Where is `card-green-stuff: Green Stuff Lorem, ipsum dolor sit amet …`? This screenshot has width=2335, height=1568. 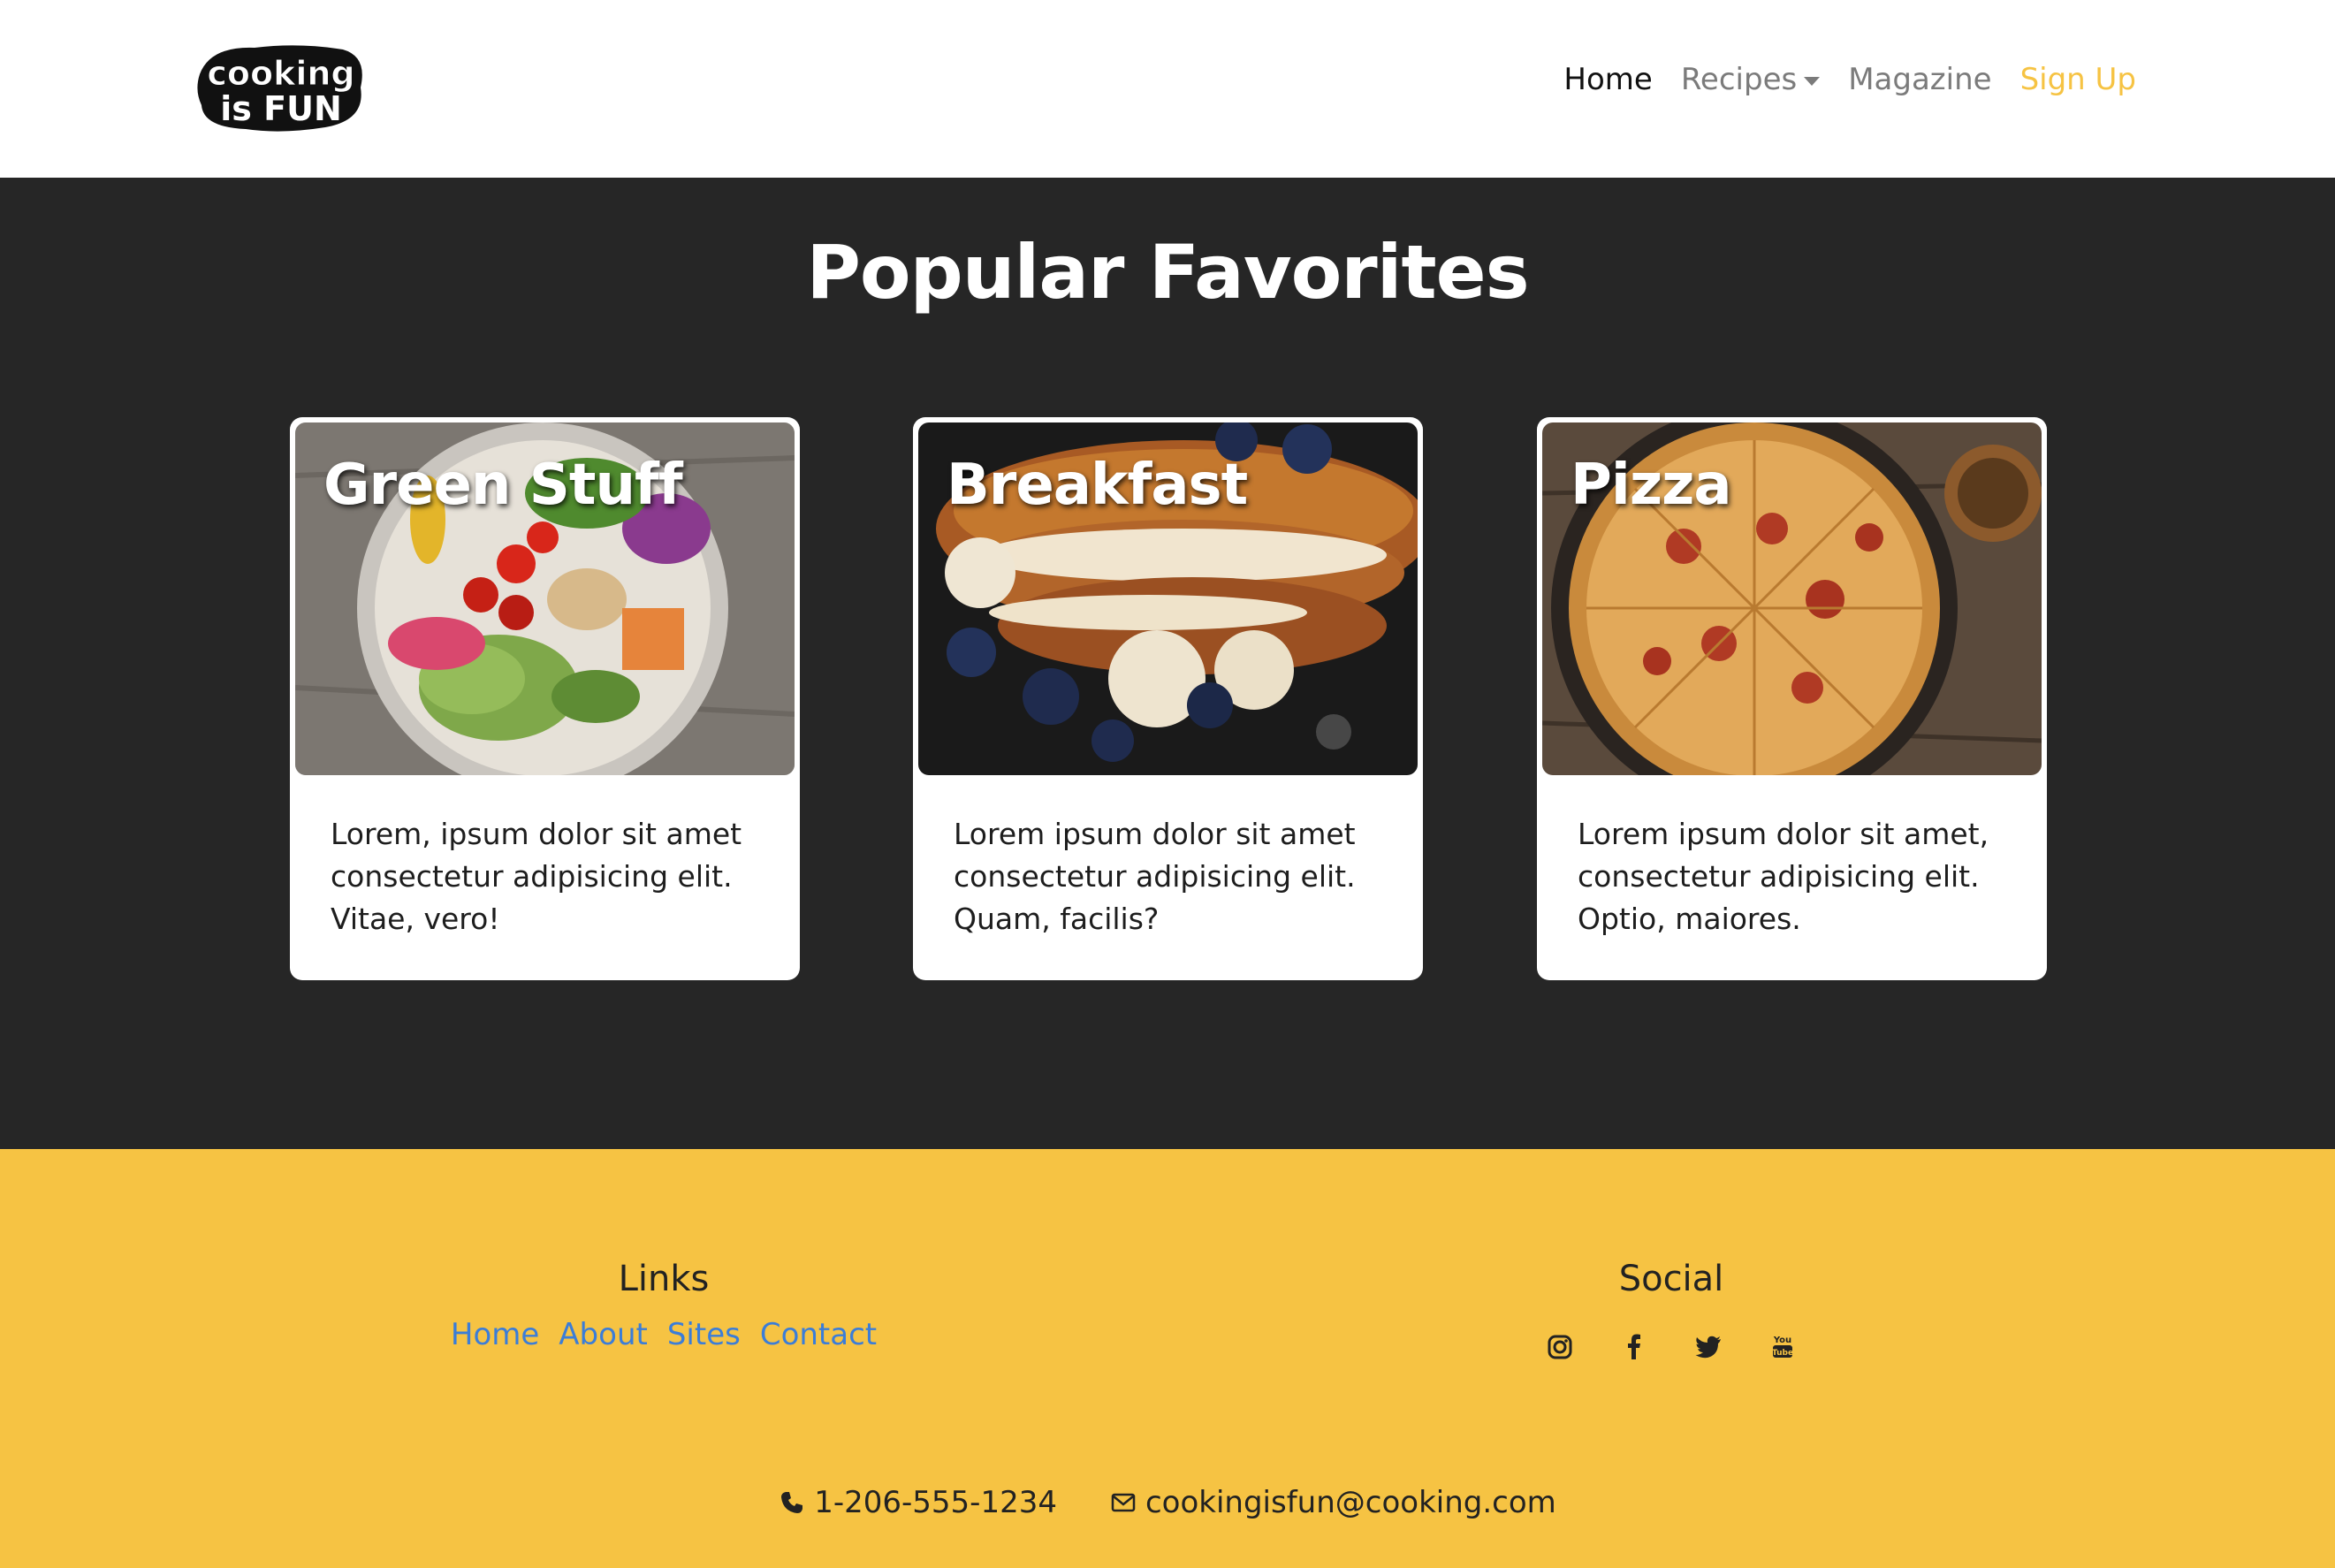 card-green-stuff: Green Stuff Lorem, ipsum dolor sit amet … is located at coordinates (545, 699).